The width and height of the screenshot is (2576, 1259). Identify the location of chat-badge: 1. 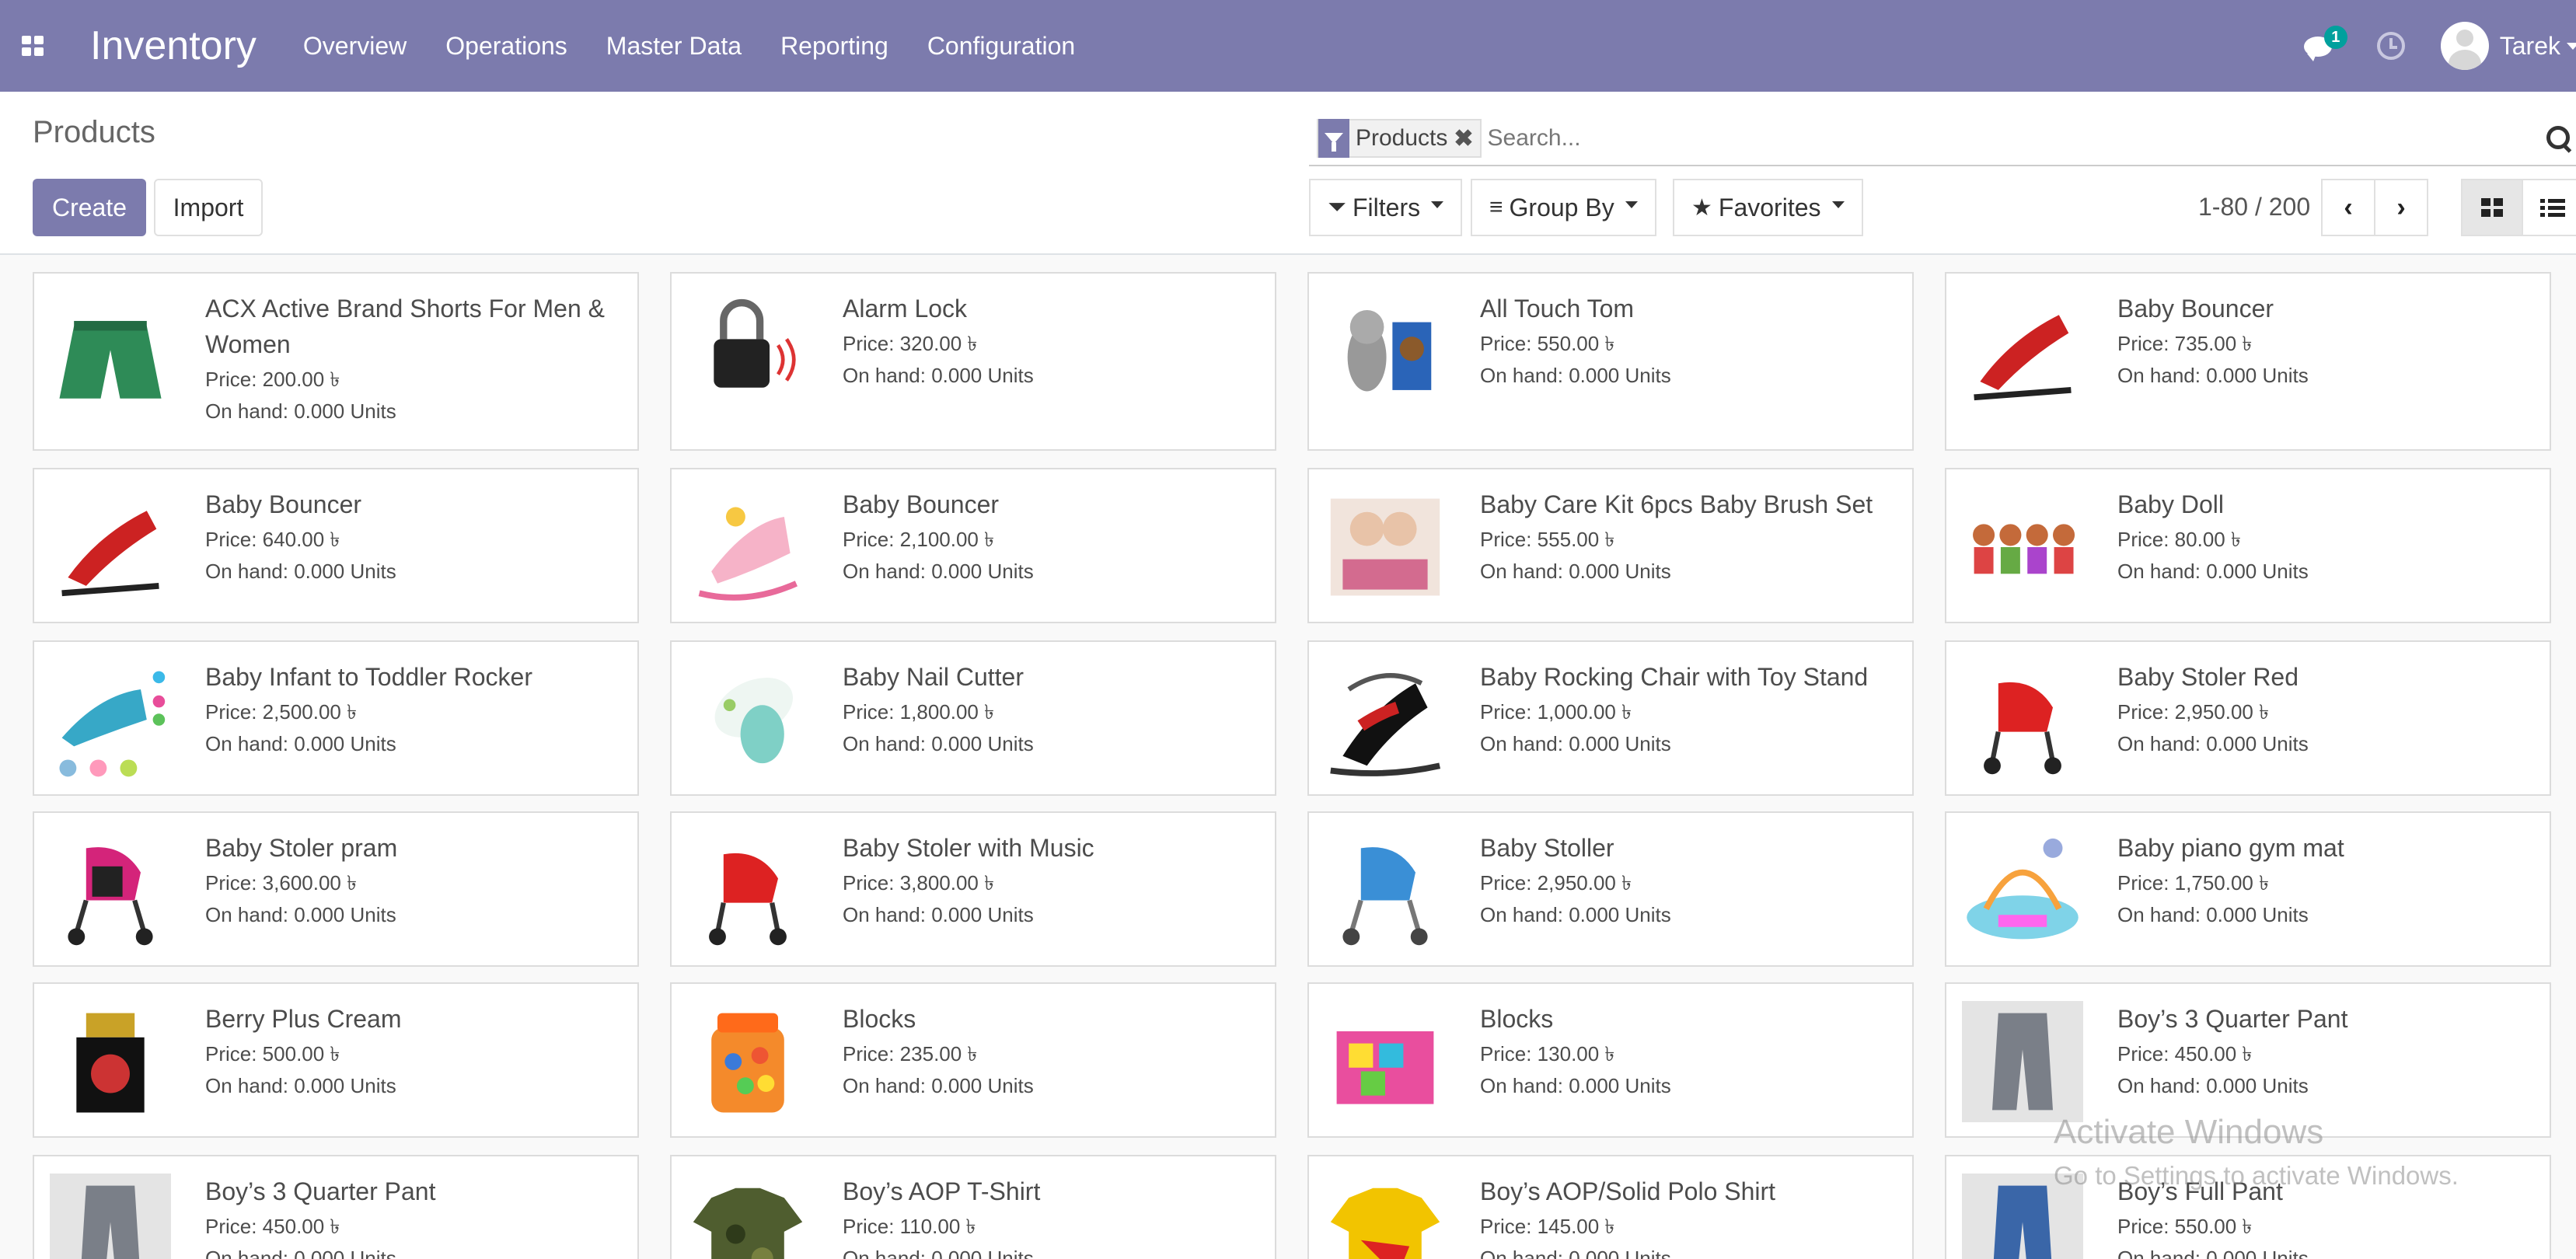
(2335, 37).